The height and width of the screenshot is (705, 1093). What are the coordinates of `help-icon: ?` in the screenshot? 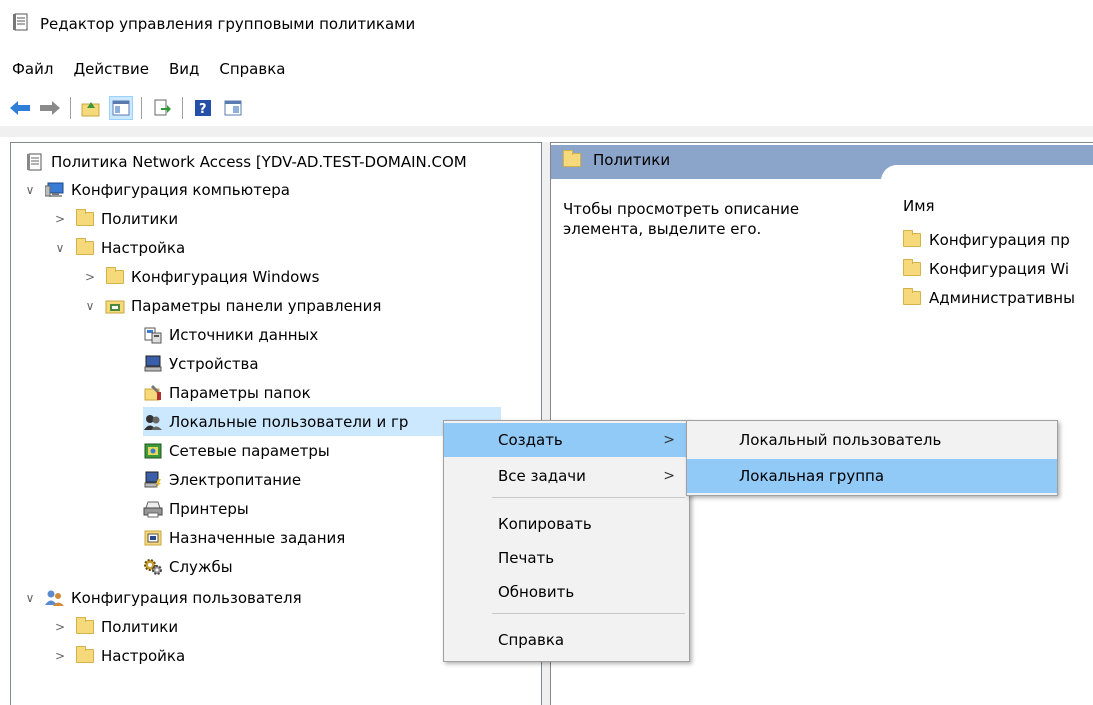 It's located at (203, 108).